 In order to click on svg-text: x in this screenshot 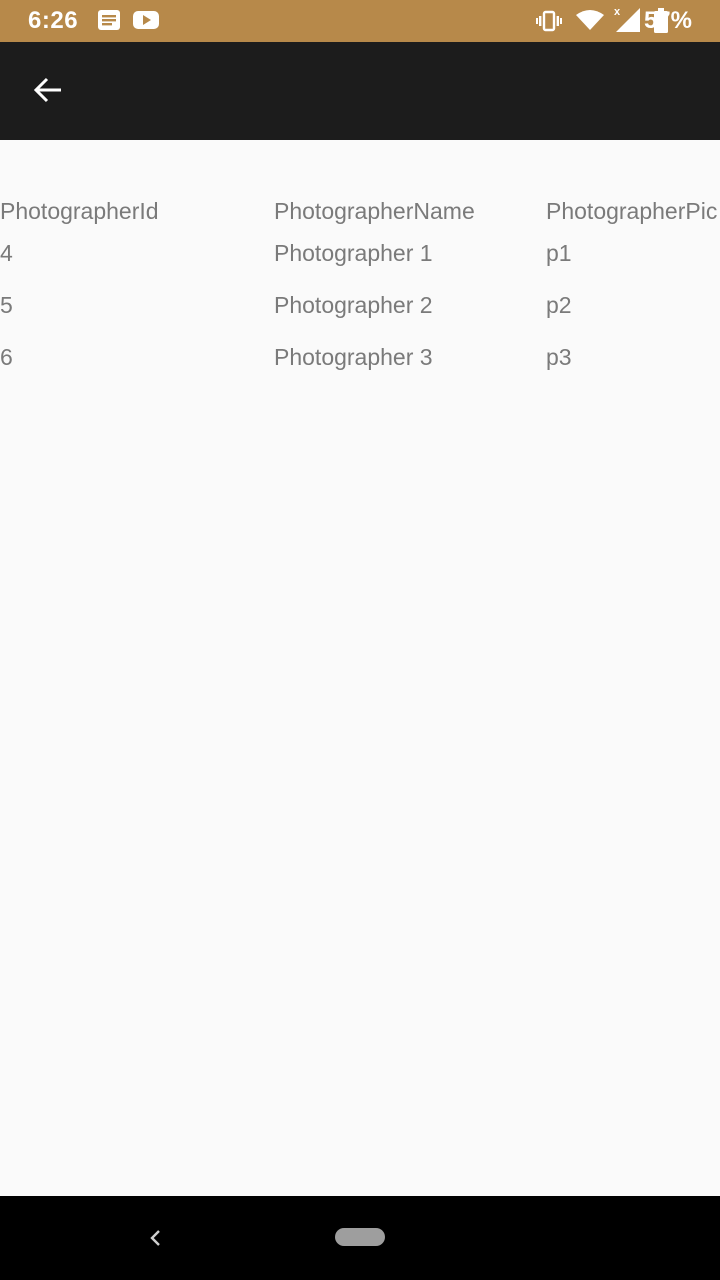, I will do `click(617, 12)`.